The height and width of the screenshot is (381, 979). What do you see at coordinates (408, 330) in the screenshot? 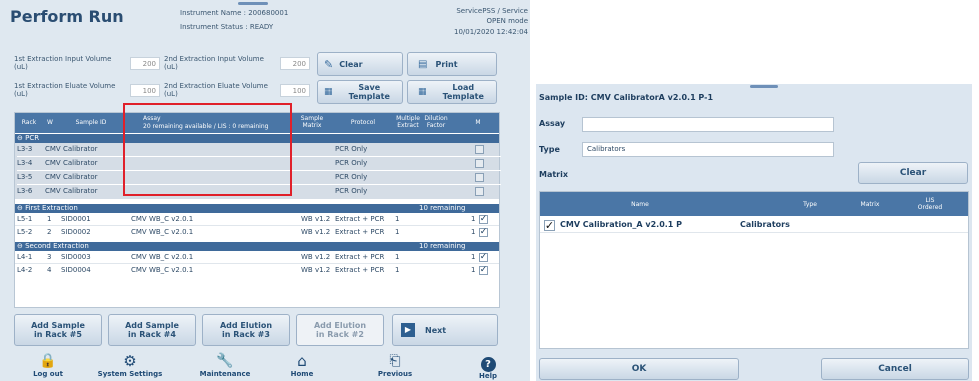
I see `arrow-right-icon: ▶` at bounding box center [408, 330].